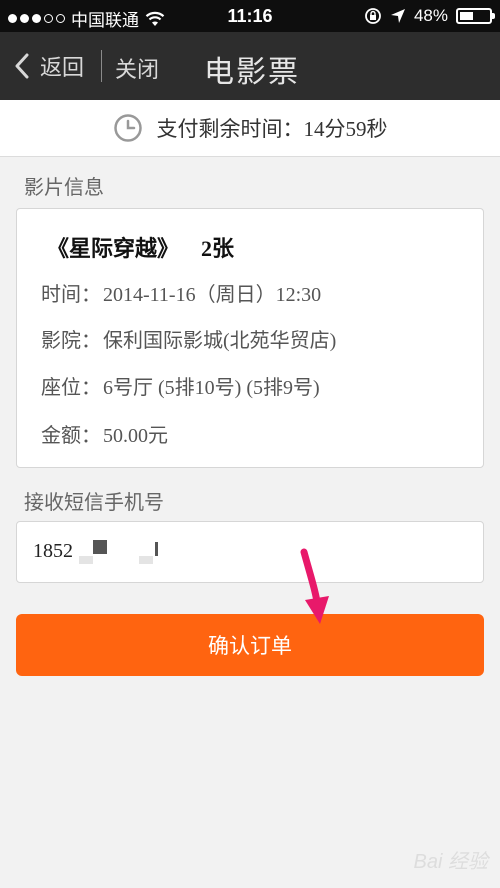  I want to click on page-title: 电影票, so click(252, 72).